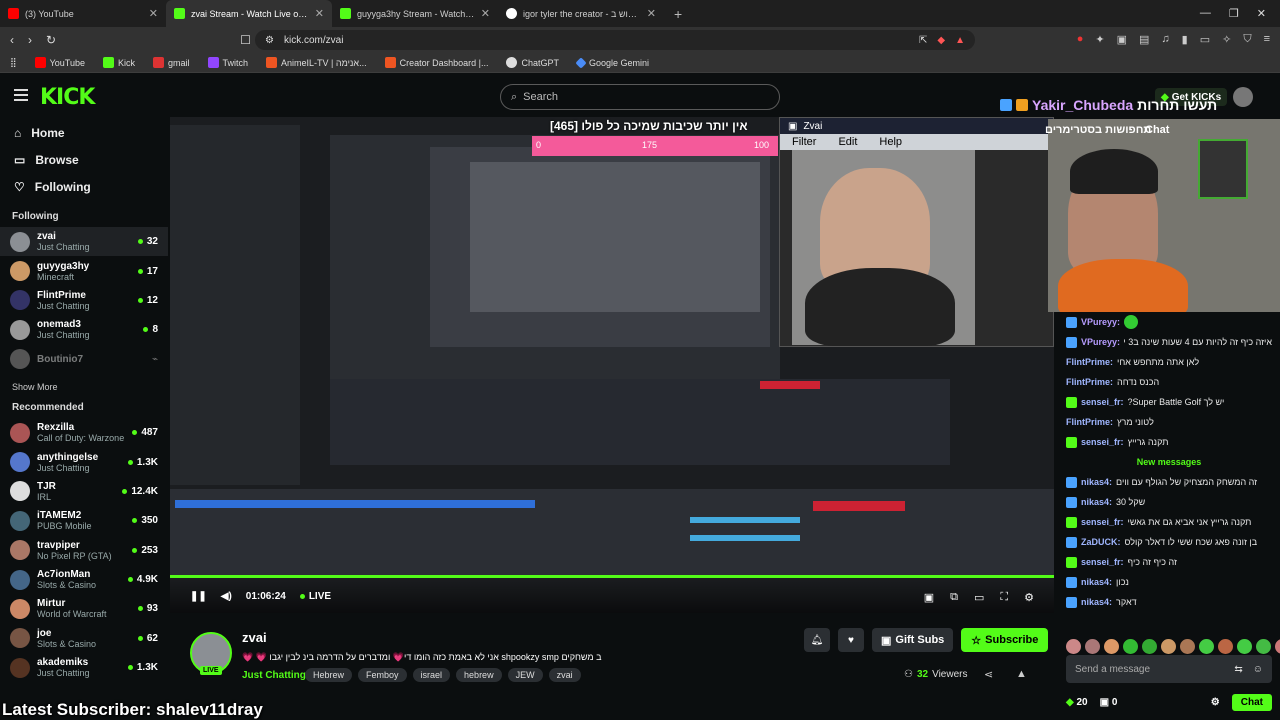 Image resolution: width=1280 pixels, height=720 pixels. Describe the element at coordinates (960, 40) in the screenshot. I see `rewards-icon: ▲` at that location.